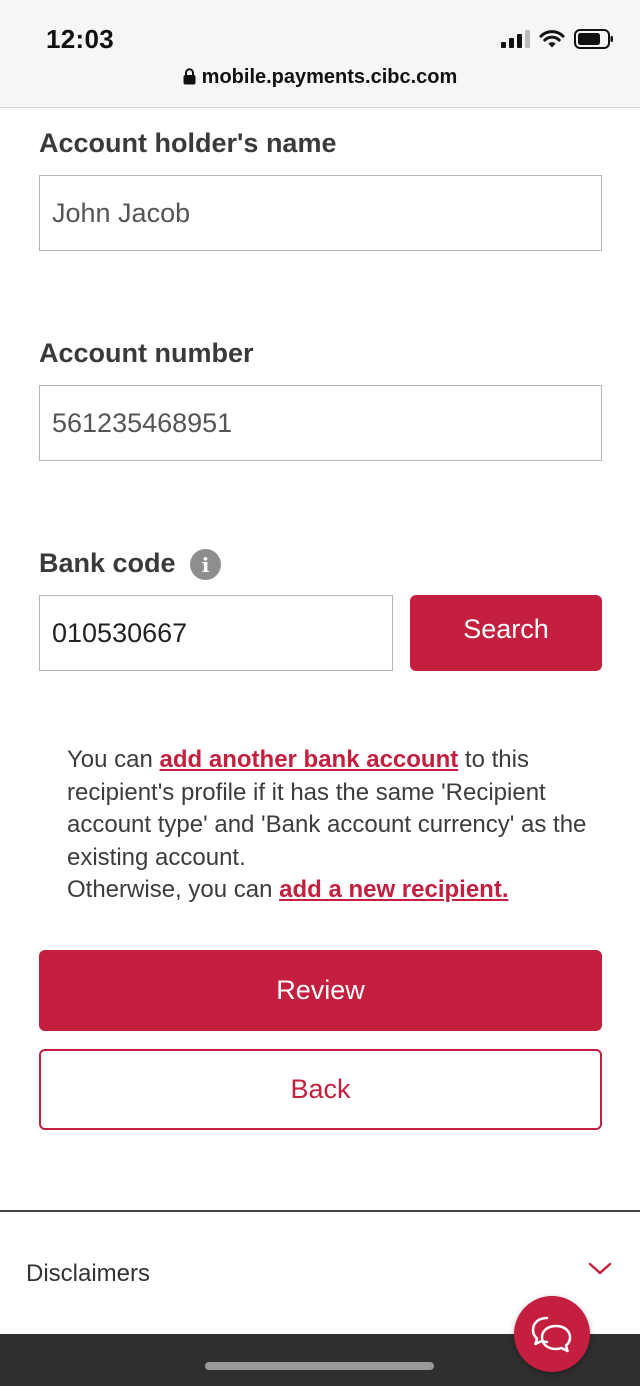  Describe the element at coordinates (320, 423) in the screenshot. I see `account-number-field: 561235468951` at that location.